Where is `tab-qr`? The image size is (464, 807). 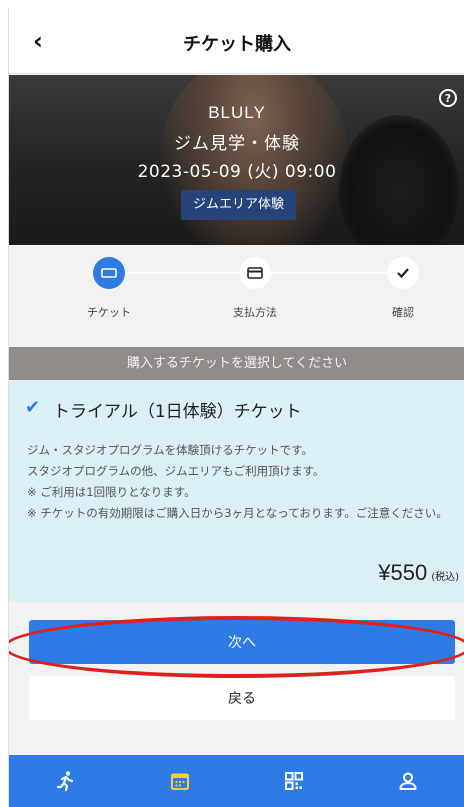
tab-qr is located at coordinates (294, 781).